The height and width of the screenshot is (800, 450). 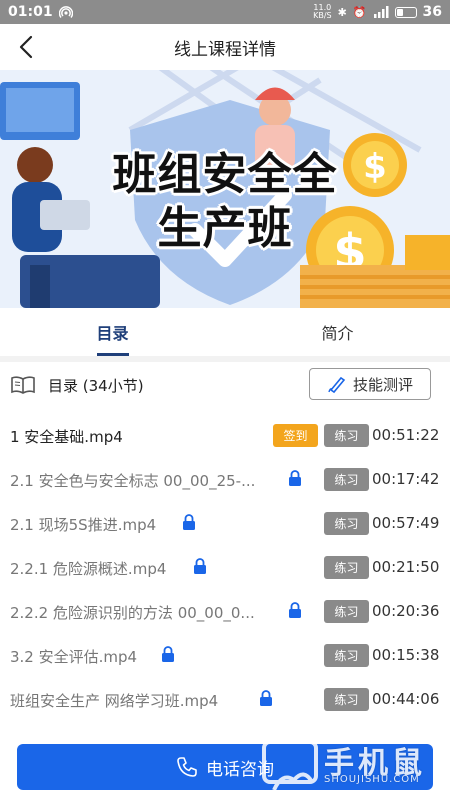 I want to click on tab-intro: 简介, so click(x=337, y=332).